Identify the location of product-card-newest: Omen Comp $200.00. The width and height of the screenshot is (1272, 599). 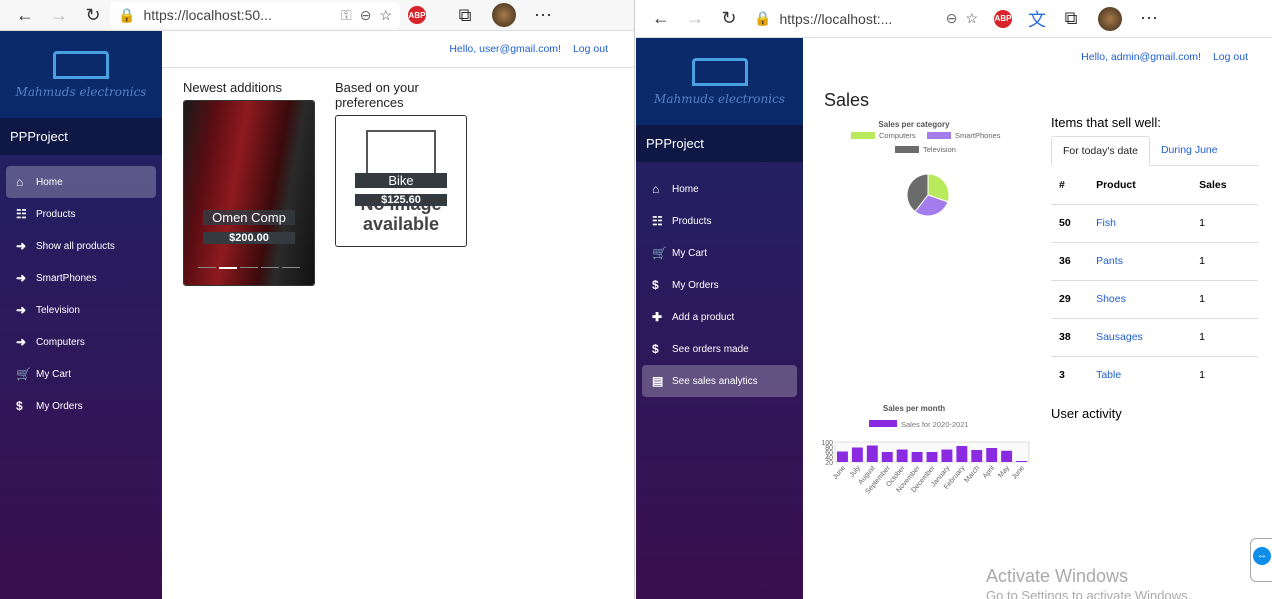
(249, 193).